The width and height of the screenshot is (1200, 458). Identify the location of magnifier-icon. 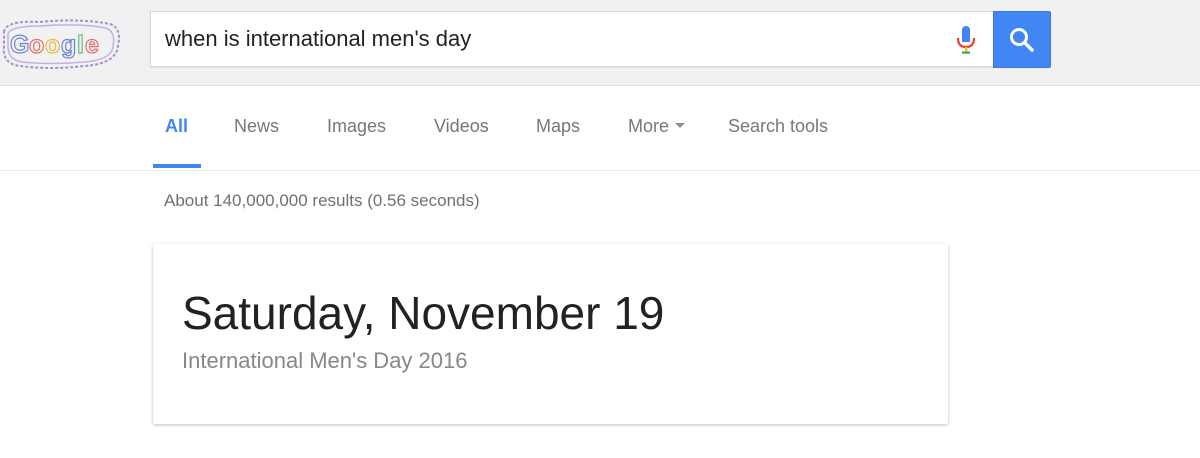
(1022, 40).